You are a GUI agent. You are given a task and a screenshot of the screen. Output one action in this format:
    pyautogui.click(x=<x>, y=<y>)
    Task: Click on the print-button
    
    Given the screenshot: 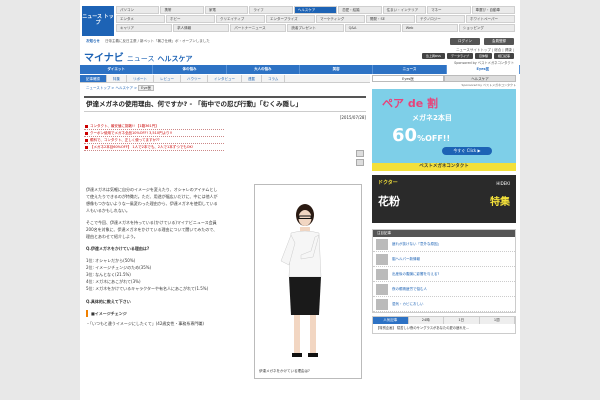 What is the action you would take?
    pyautogui.click(x=360, y=162)
    